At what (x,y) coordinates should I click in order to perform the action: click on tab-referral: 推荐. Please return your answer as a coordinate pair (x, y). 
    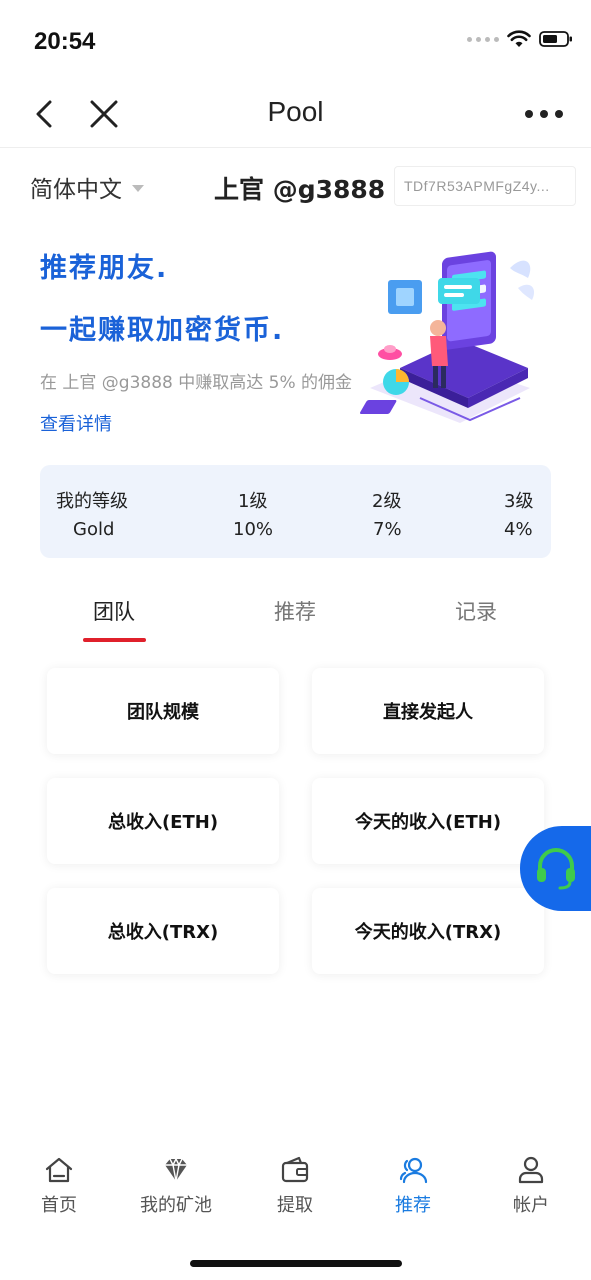
    Looking at the image, I should click on (295, 611).